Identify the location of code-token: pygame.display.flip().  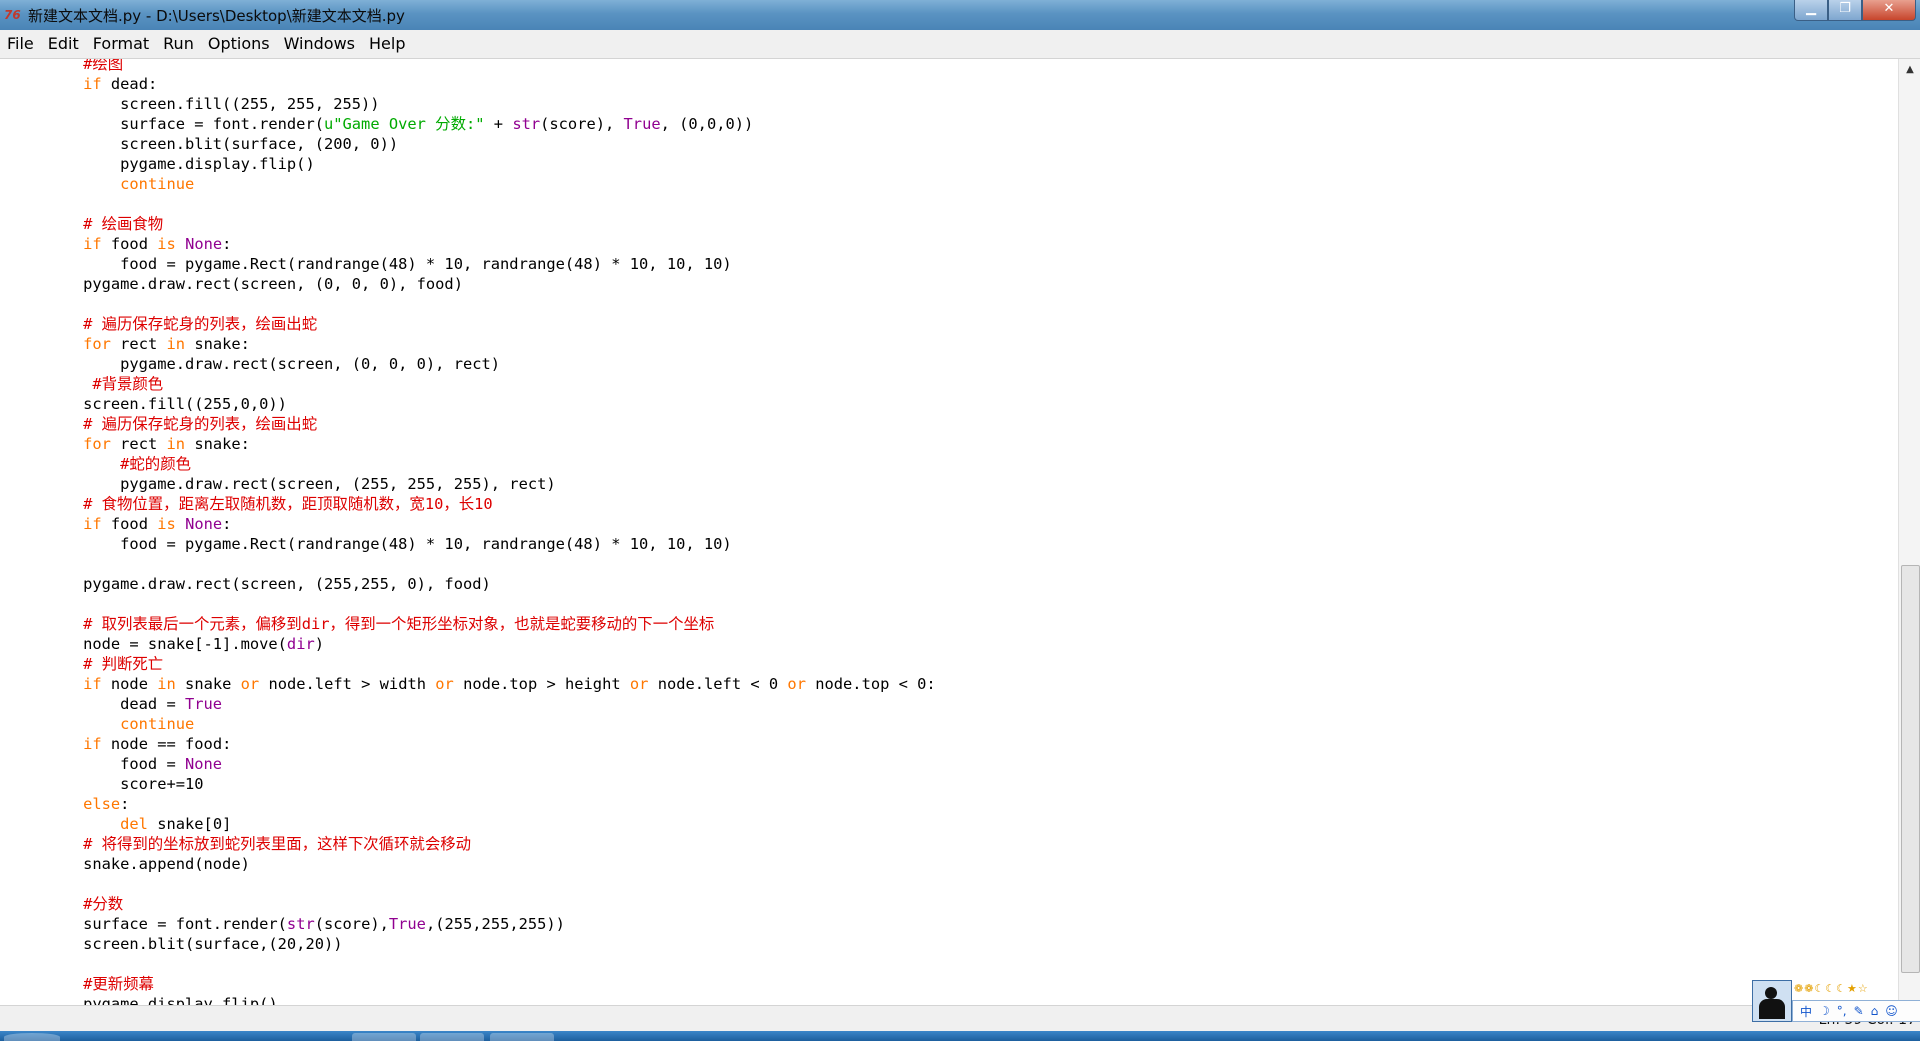
(180, 164).